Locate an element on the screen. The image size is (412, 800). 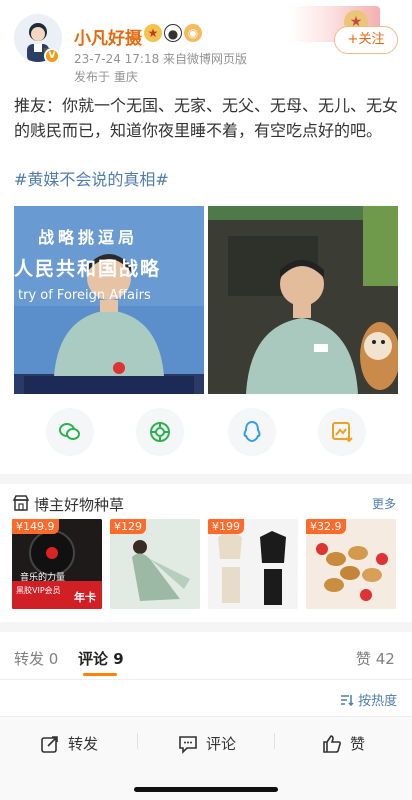
product-card: ¥129 is located at coordinates (155, 564).